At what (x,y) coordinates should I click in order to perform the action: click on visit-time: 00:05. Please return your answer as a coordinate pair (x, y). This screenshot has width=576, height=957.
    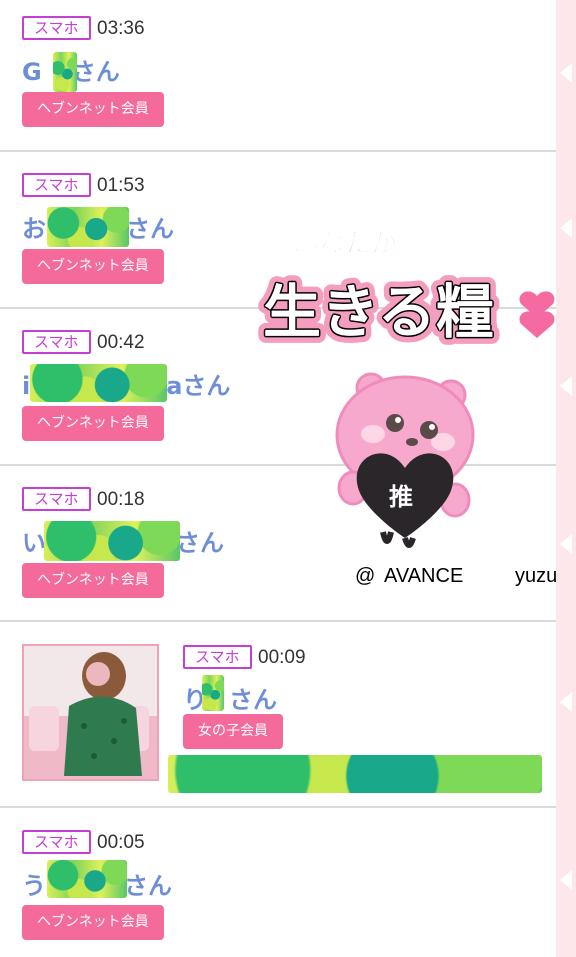
    Looking at the image, I should click on (121, 842).